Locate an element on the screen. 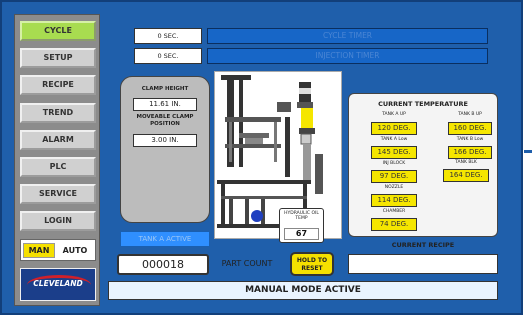 The image size is (532, 315). sidebar-item-cycle: CYCLE is located at coordinates (58, 31).